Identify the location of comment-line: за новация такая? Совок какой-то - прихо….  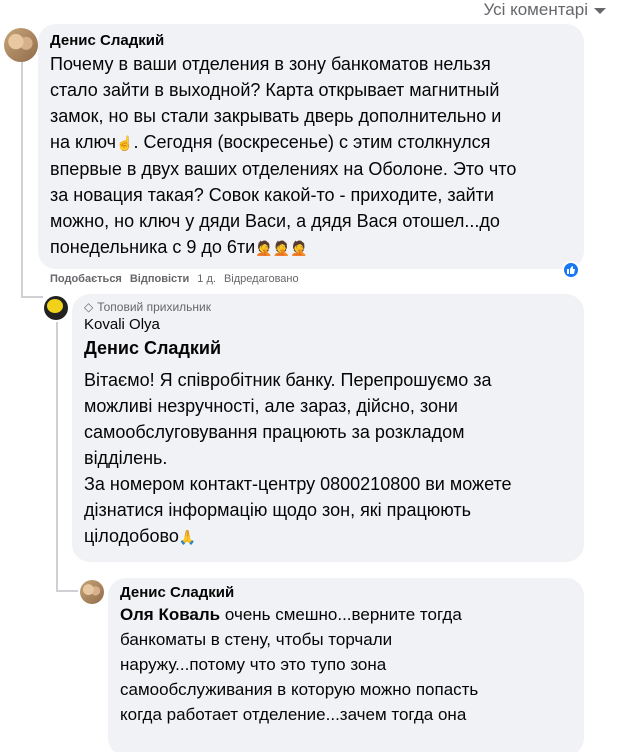
(272, 195).